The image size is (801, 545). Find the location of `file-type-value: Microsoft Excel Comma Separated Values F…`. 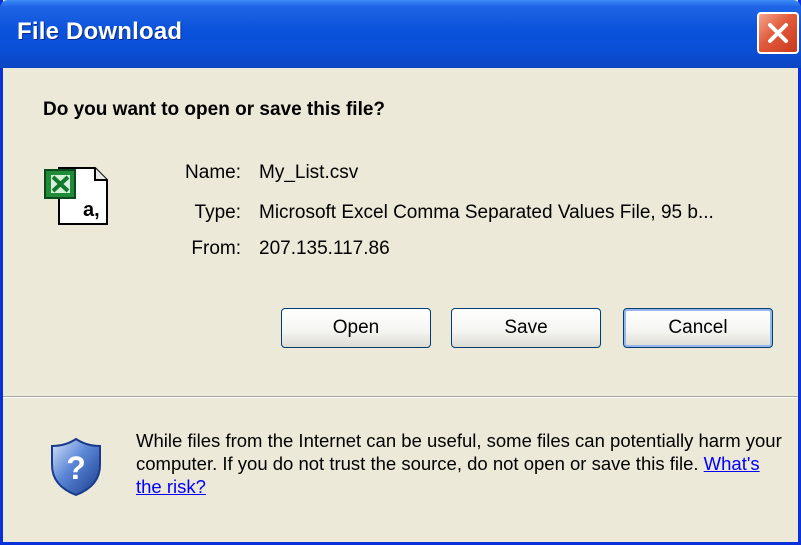

file-type-value: Microsoft Excel Comma Separated Values F… is located at coordinates (486, 212).